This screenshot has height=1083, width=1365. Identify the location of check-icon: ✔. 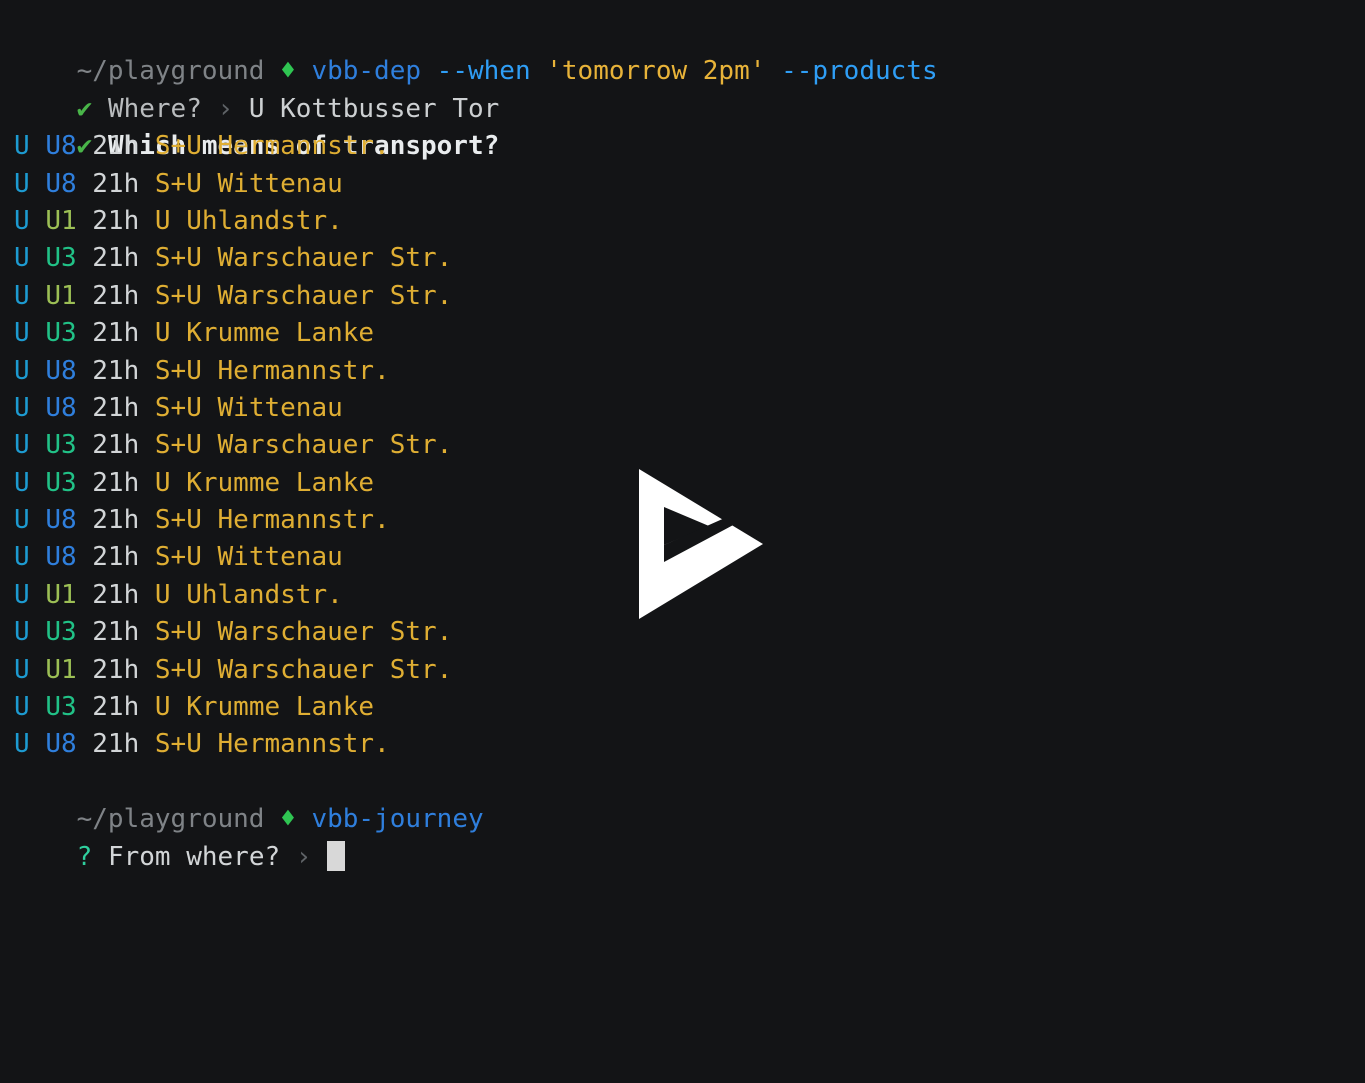
(84, 108).